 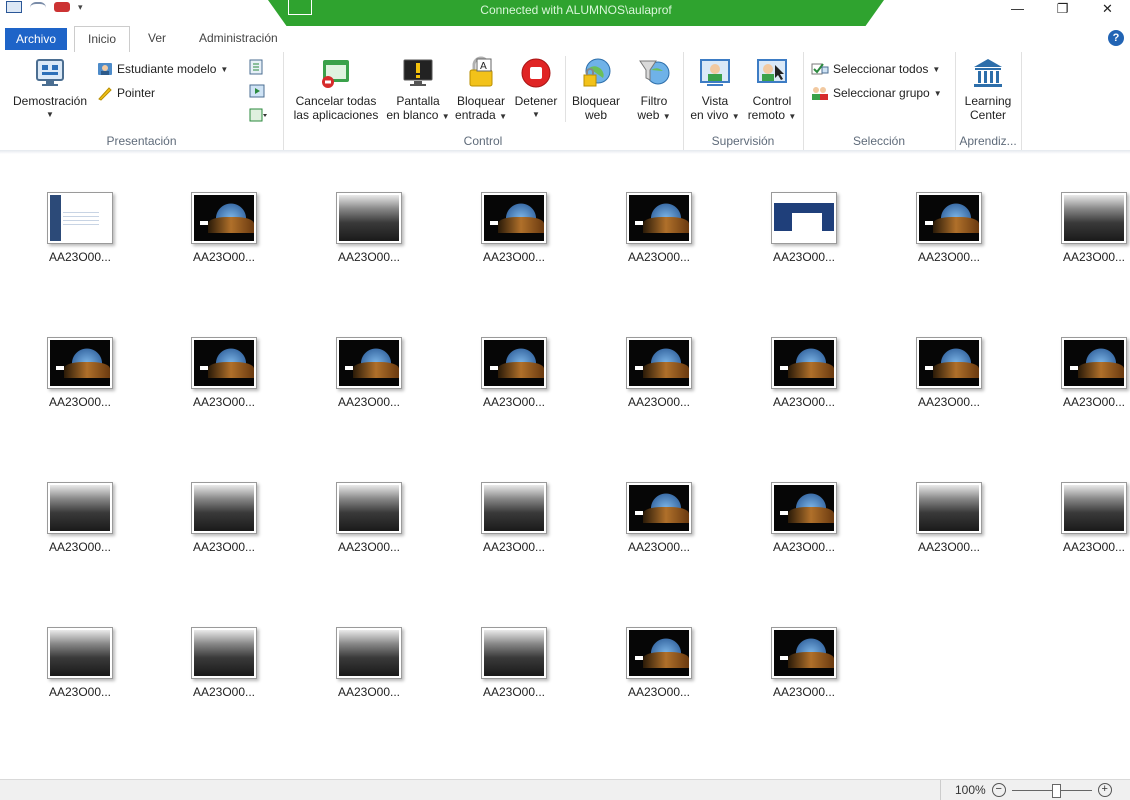 I want to click on seleccionar-todos-button: Seleccionar todos ▼, so click(x=875, y=69).